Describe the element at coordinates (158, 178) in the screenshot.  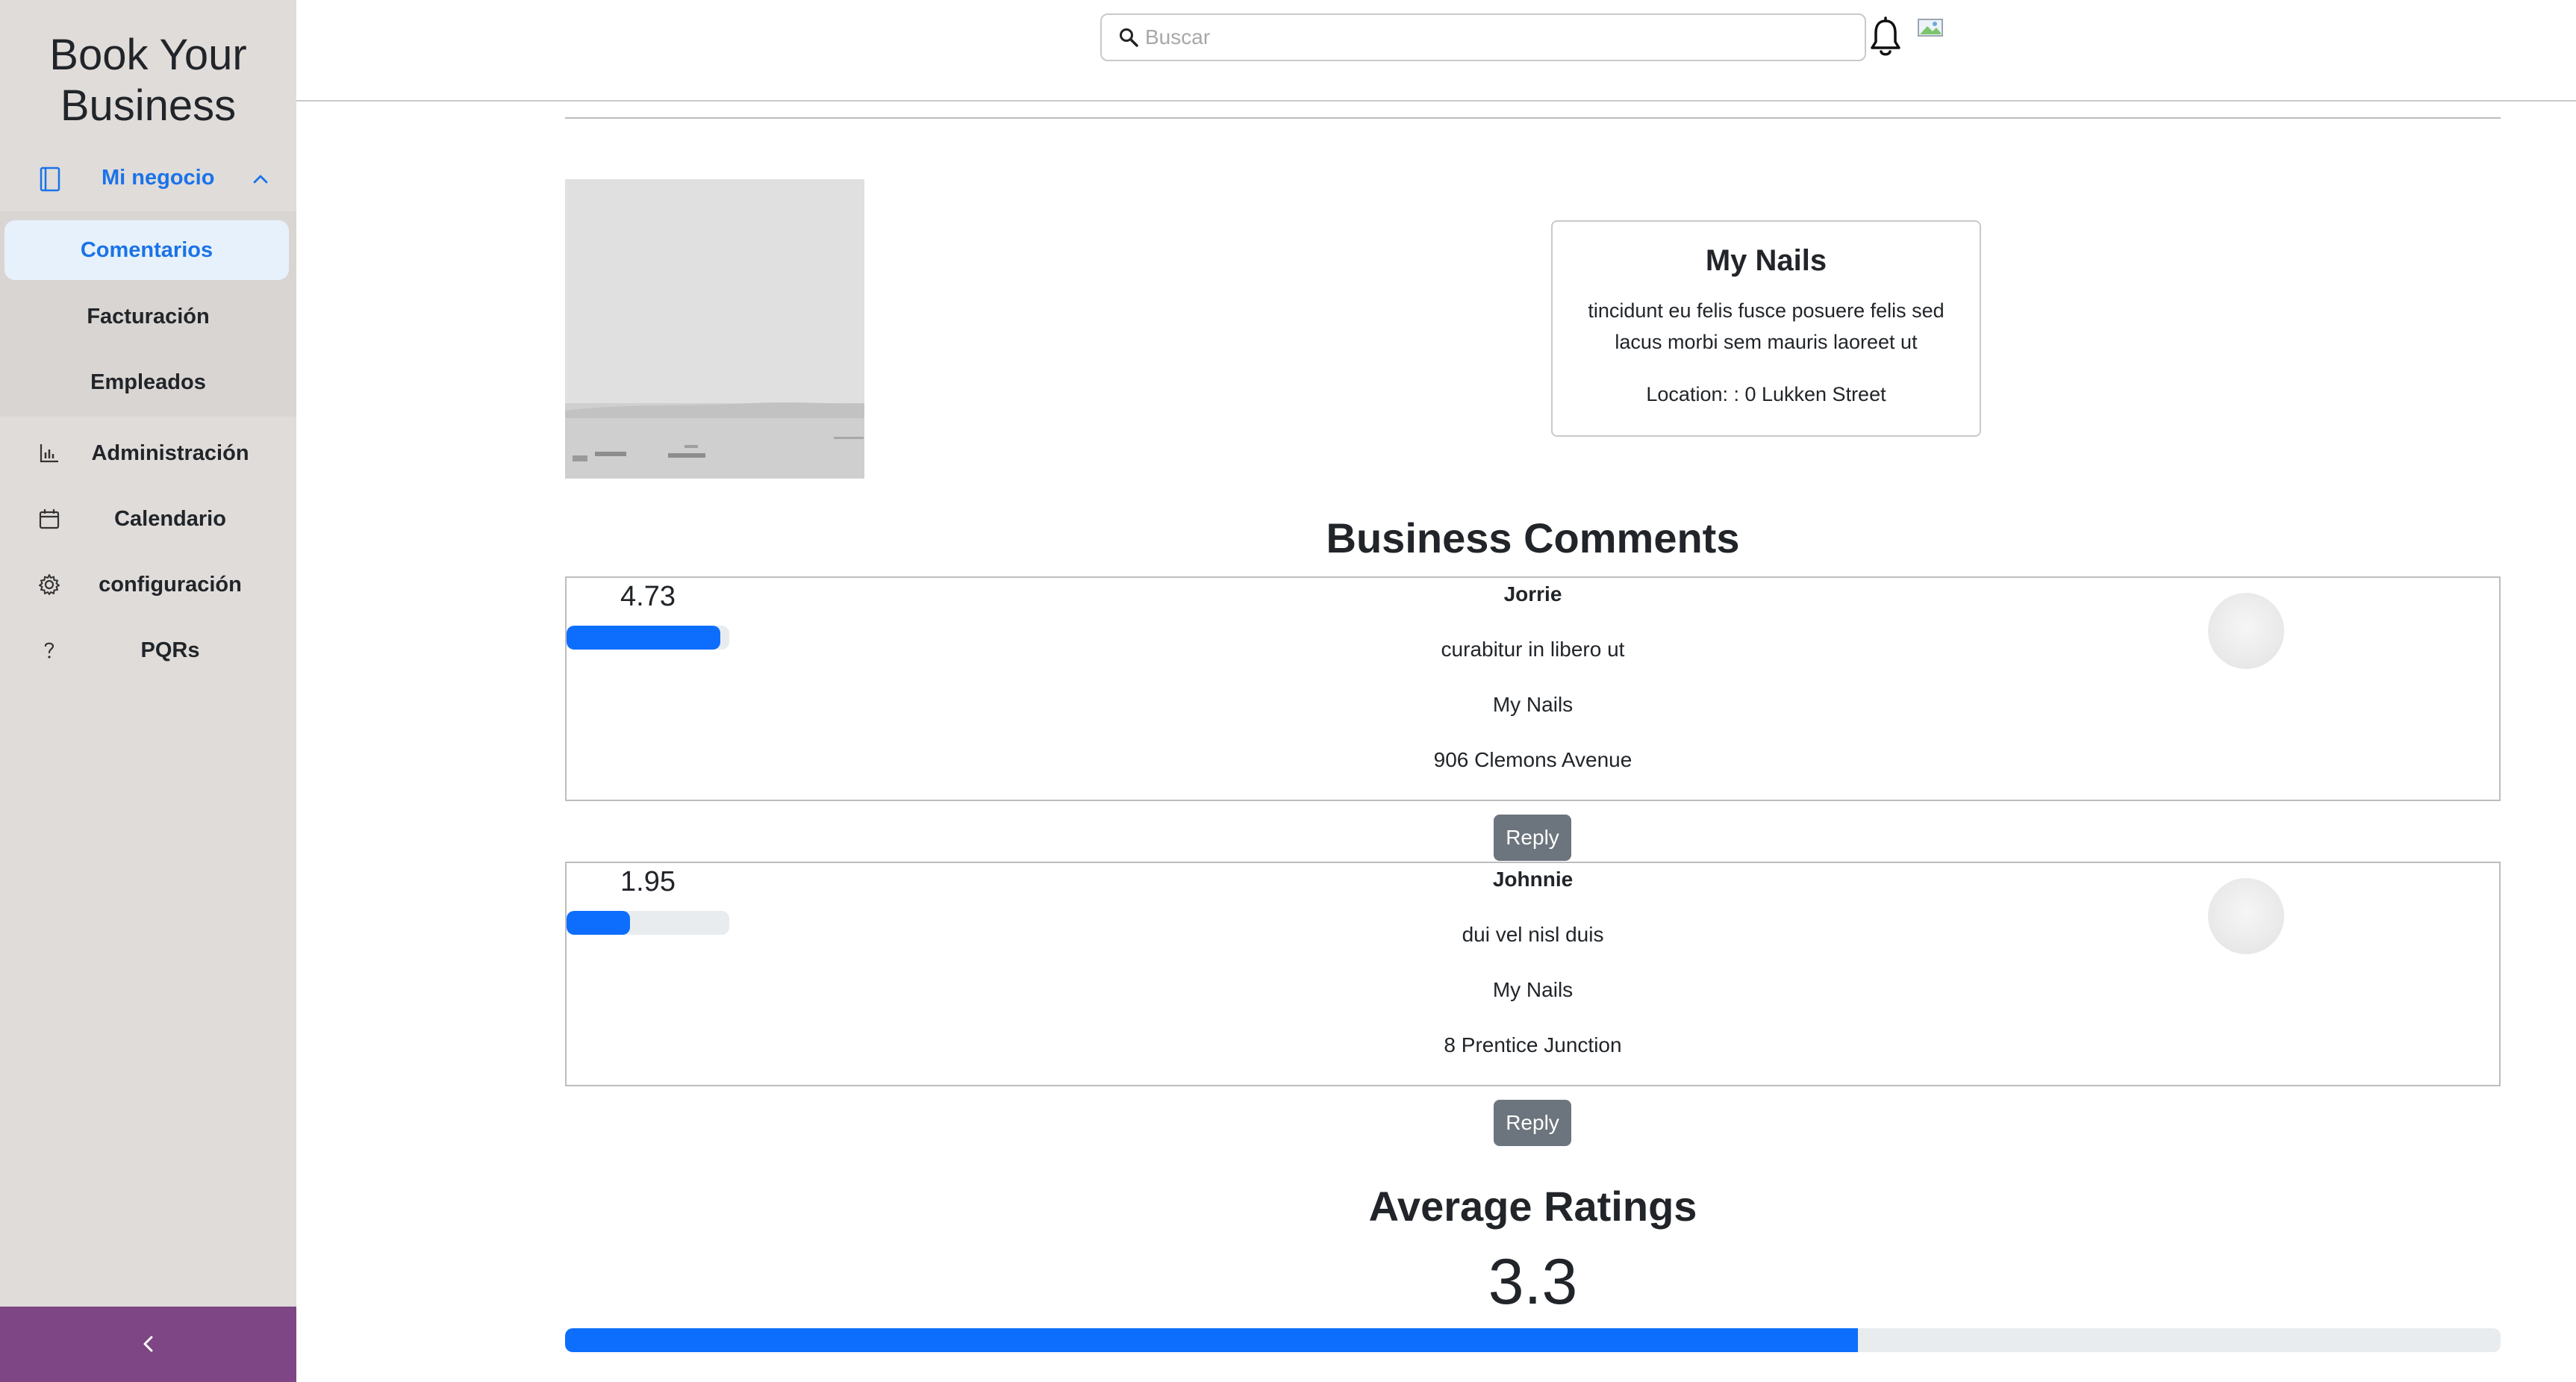
I see `sidebar-item-label: Mi negocio` at that location.